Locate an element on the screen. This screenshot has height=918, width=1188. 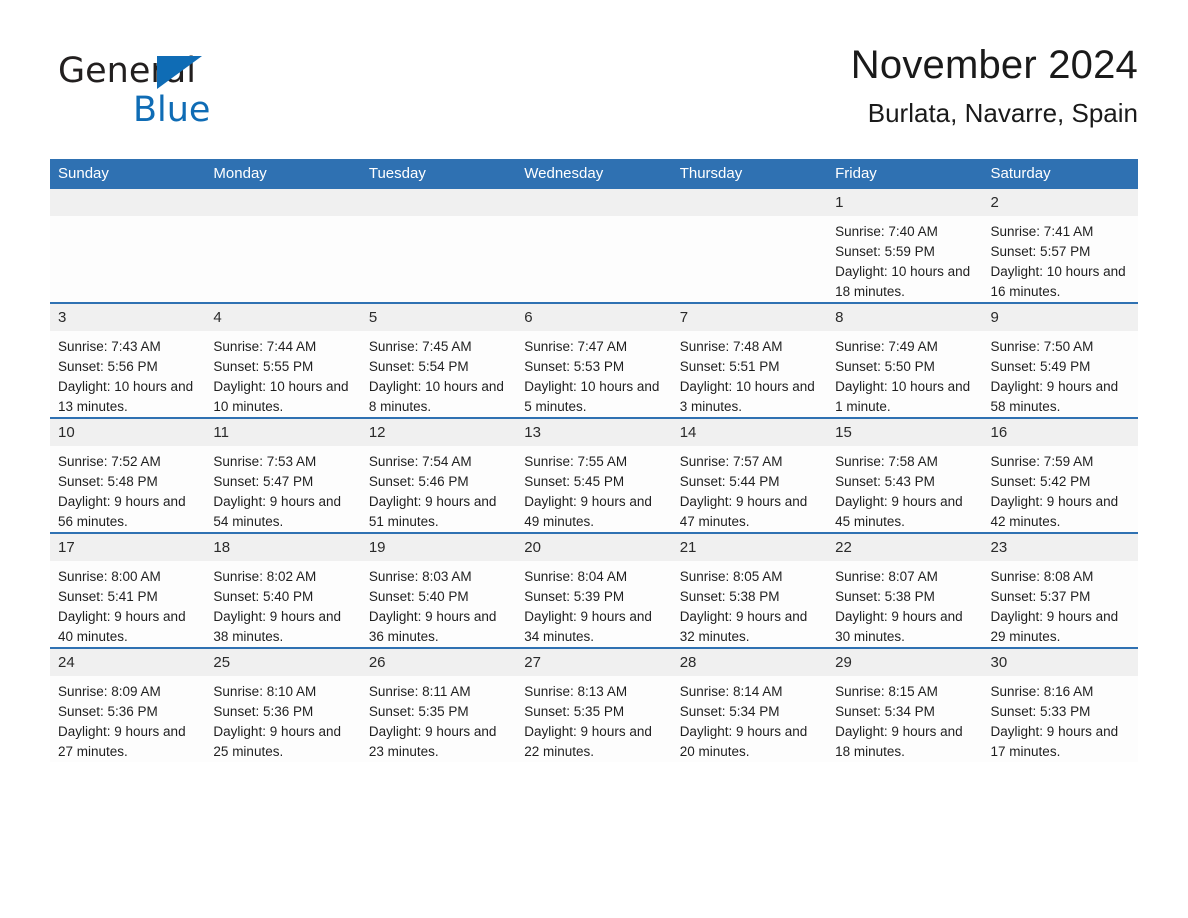
daylight-text: Daylight: 10 hours and 18 minutes. is located at coordinates (903, 281).